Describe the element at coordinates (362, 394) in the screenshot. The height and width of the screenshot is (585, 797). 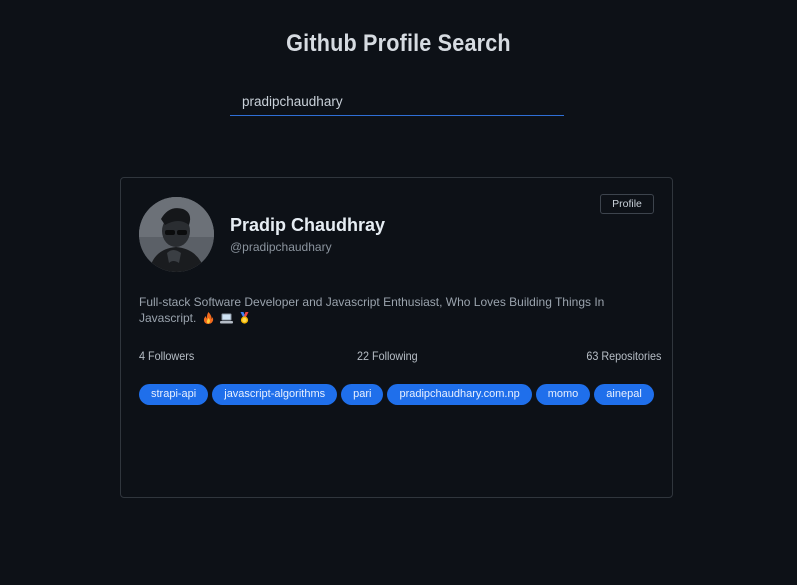
I see `repo-tag: pari` at that location.